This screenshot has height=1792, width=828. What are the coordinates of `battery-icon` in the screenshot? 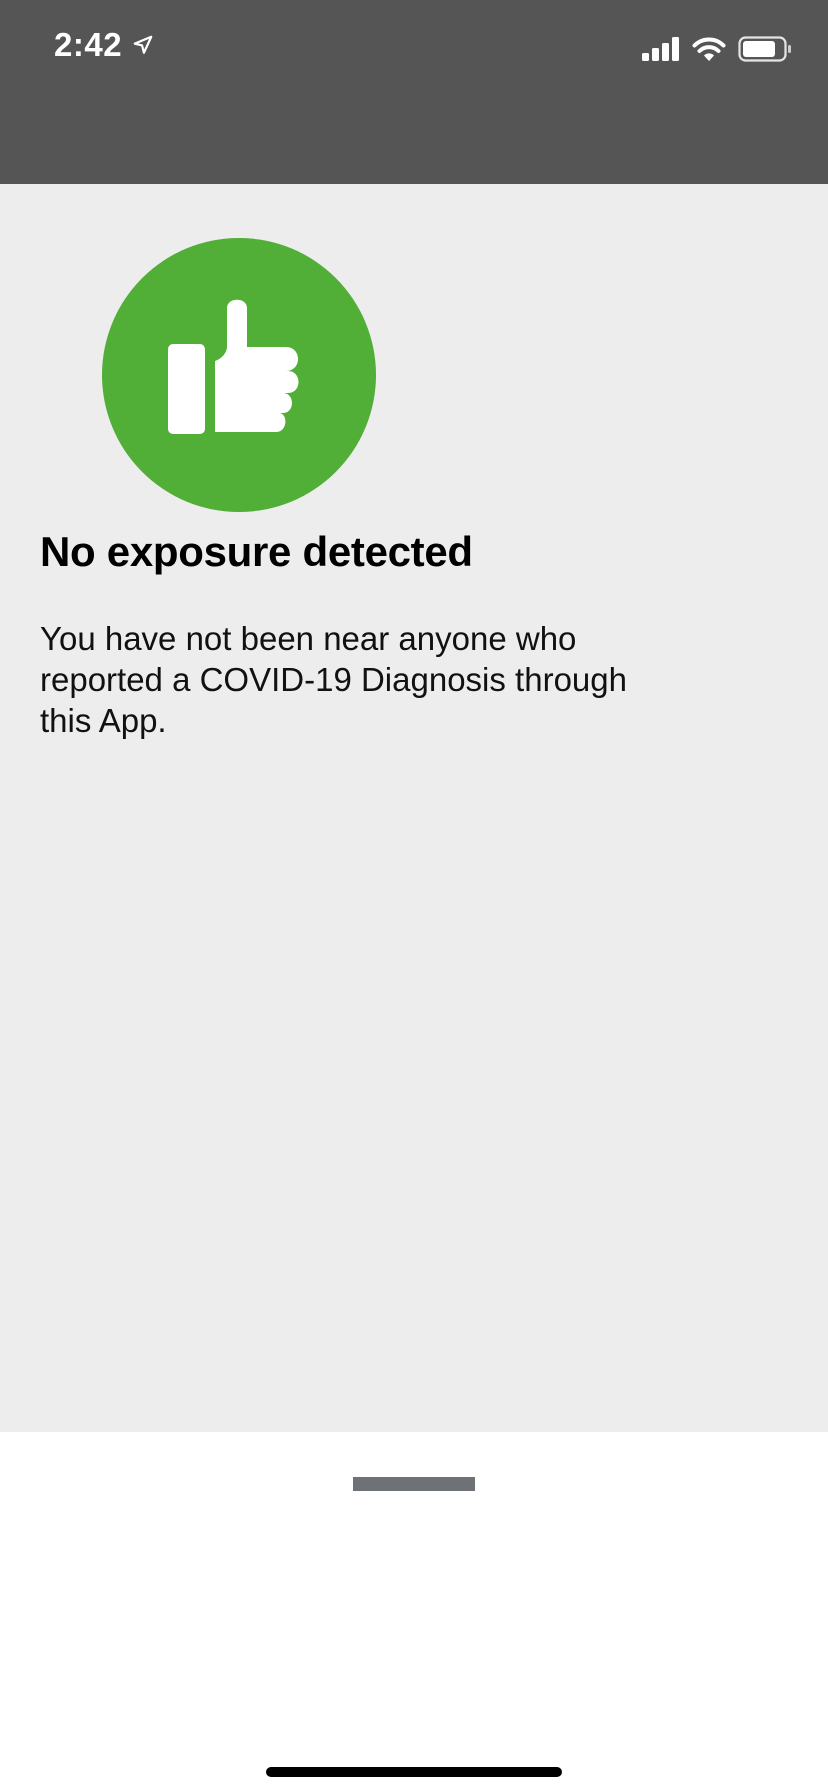 It's located at (764, 49).